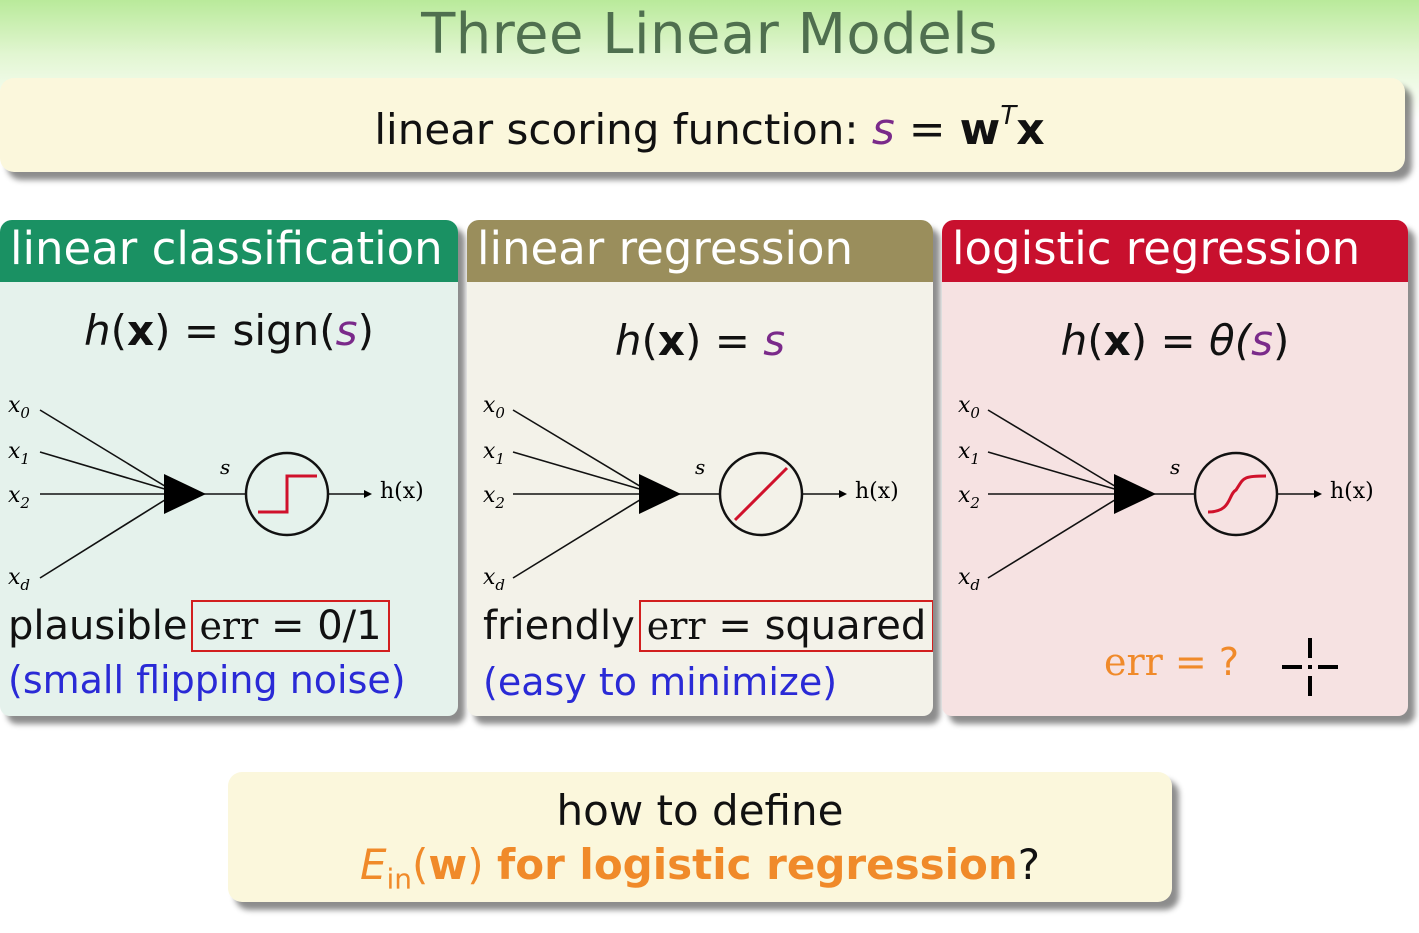  What do you see at coordinates (927, 129) in the screenshot?
I see `equals-sign: =` at bounding box center [927, 129].